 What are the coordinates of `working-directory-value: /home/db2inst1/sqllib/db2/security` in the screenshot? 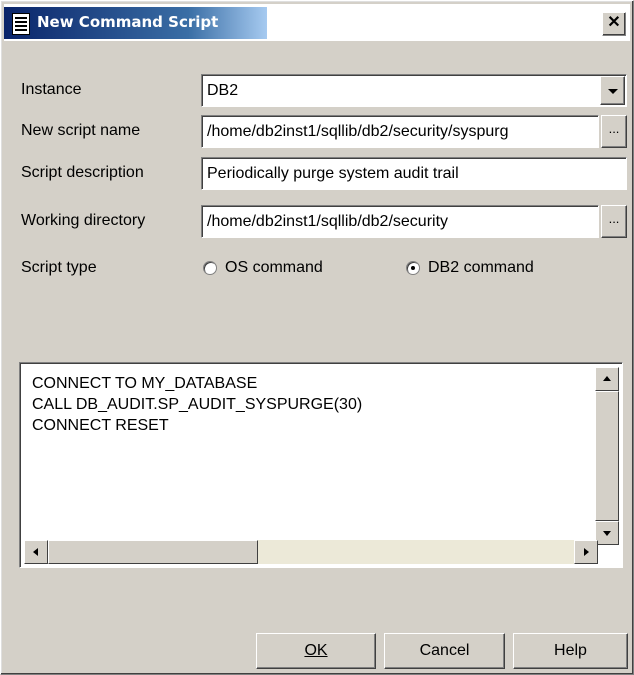 It's located at (328, 221).